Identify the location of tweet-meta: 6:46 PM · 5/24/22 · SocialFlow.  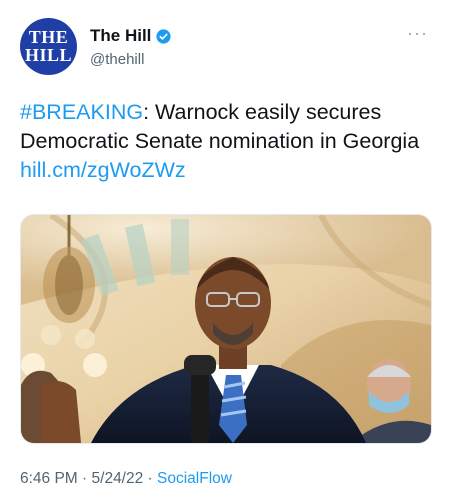
(126, 479).